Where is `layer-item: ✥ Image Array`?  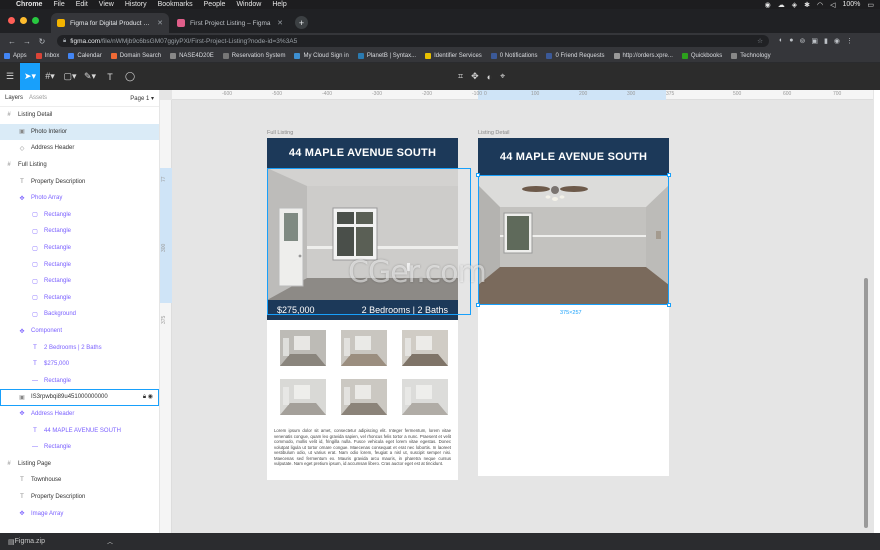
layer-item: ✥ Image Array is located at coordinates (79, 513).